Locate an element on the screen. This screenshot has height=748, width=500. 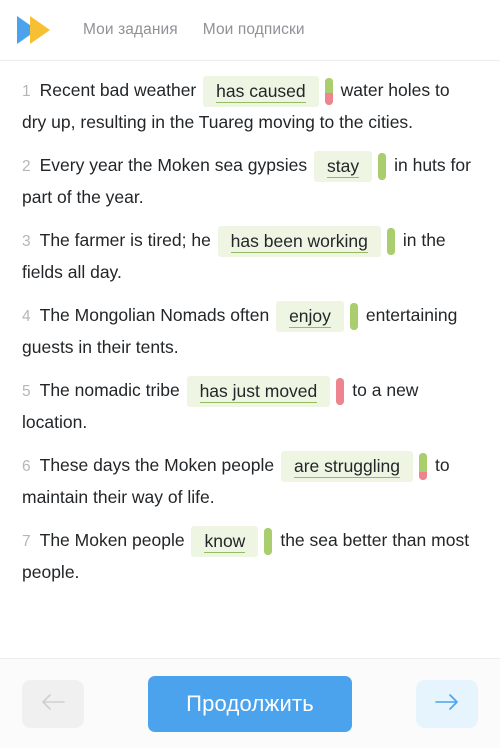
arrow-right-icon is located at coordinates (447, 703).